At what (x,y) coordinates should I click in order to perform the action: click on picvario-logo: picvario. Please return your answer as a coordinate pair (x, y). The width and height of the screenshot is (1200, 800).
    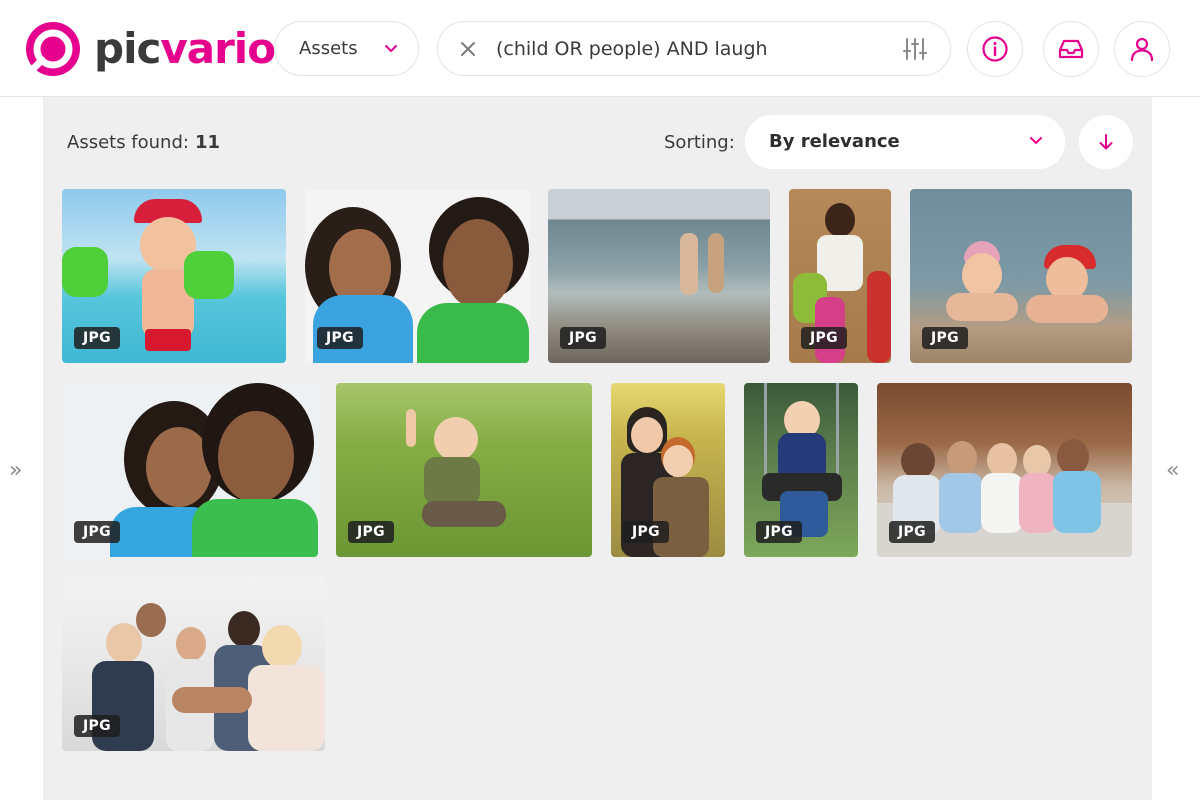
    Looking at the image, I should click on (150, 49).